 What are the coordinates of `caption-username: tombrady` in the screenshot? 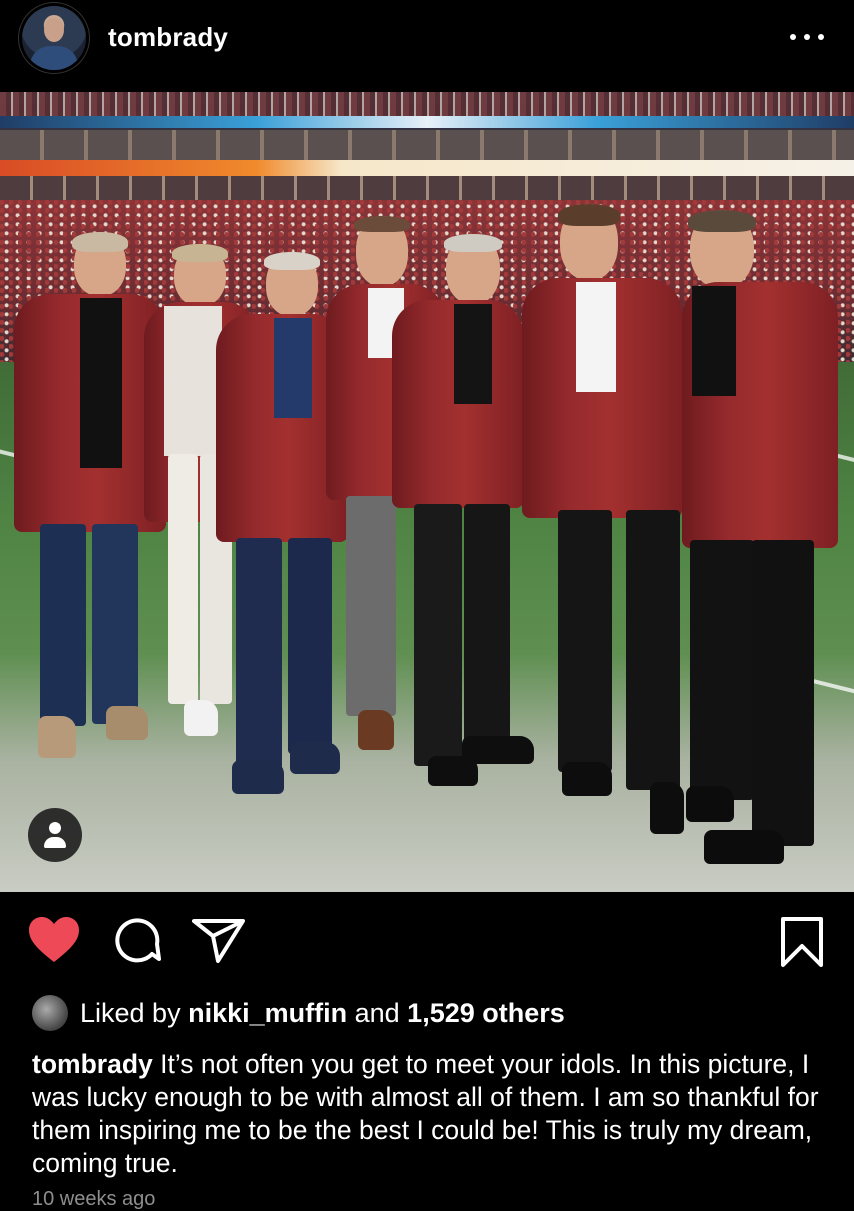 It's located at (92, 1064).